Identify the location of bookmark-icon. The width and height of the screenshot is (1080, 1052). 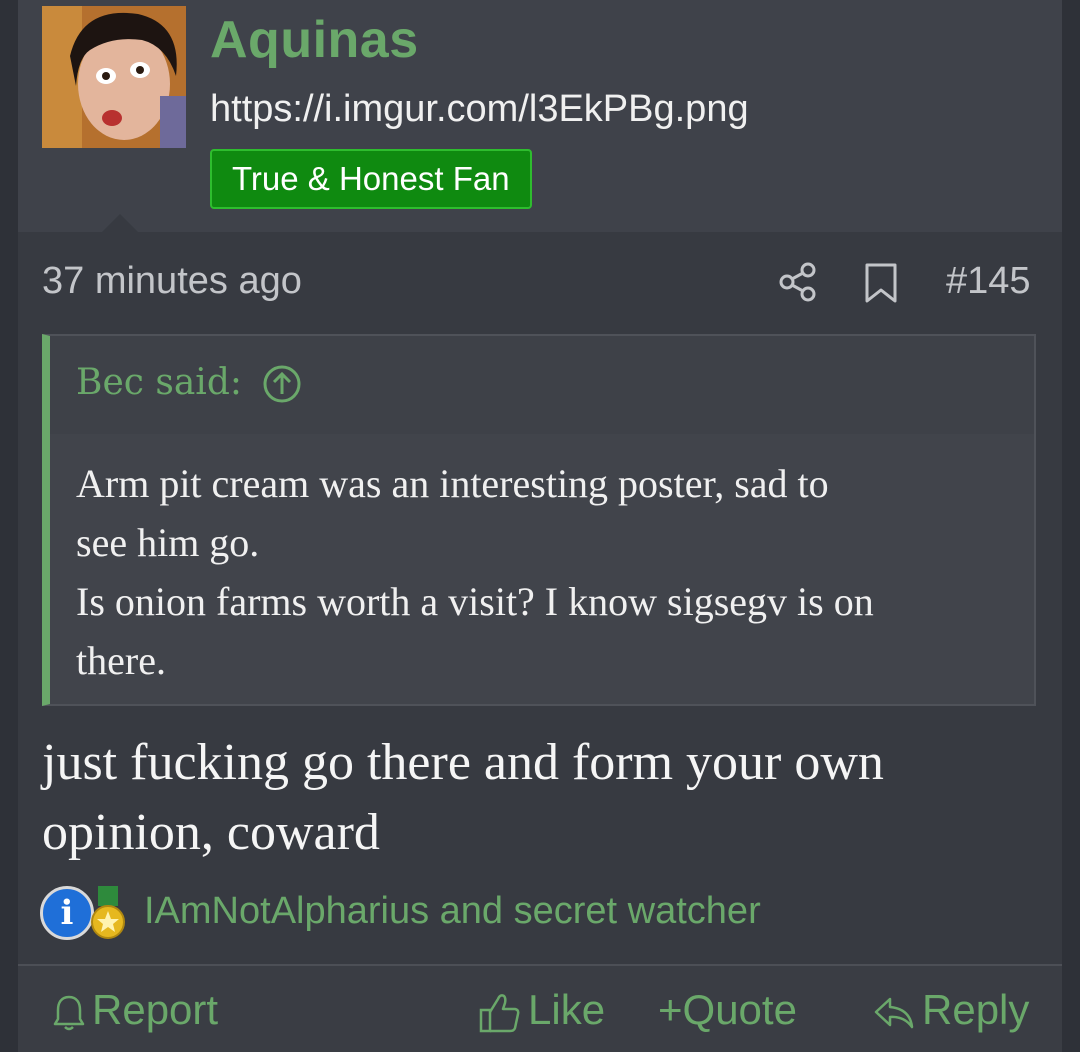
(881, 283).